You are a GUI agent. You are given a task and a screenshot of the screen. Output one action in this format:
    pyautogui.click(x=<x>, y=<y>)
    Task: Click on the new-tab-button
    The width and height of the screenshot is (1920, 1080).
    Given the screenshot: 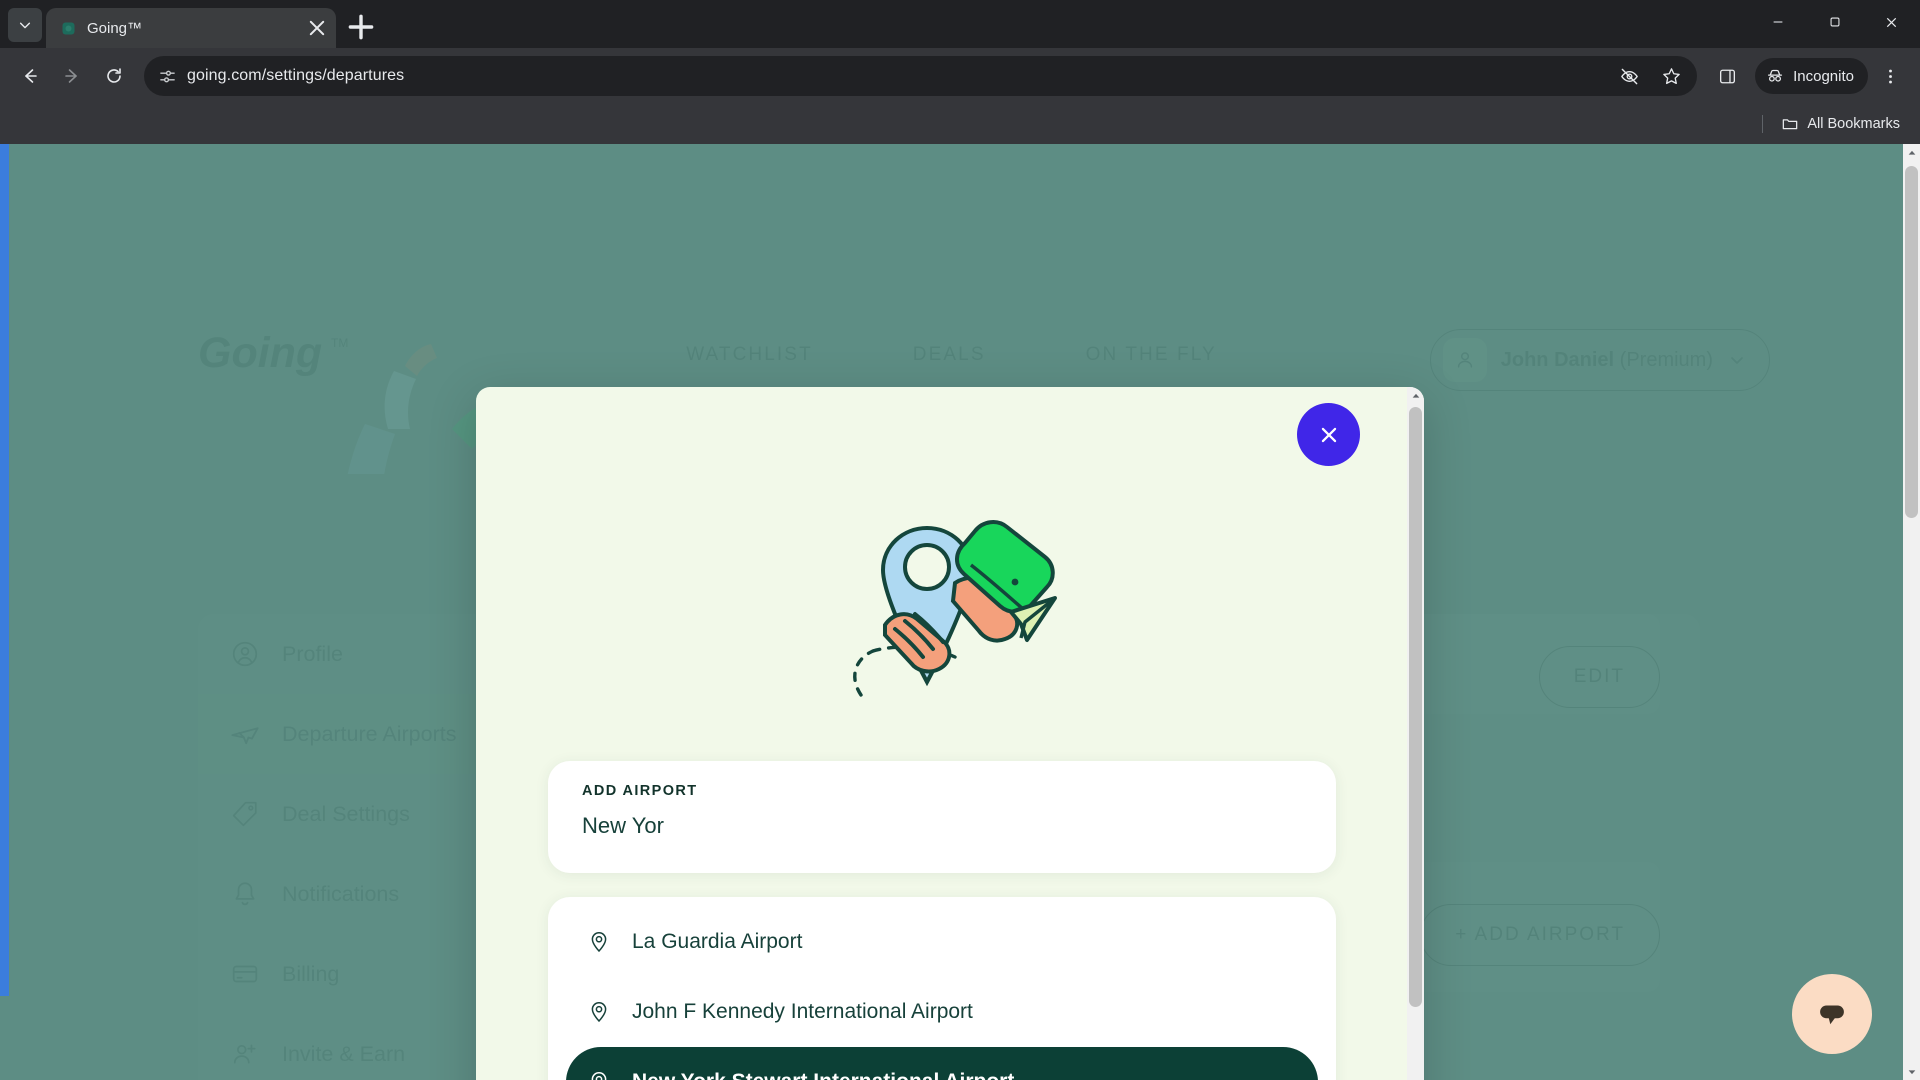 What is the action you would take?
    pyautogui.click(x=361, y=27)
    